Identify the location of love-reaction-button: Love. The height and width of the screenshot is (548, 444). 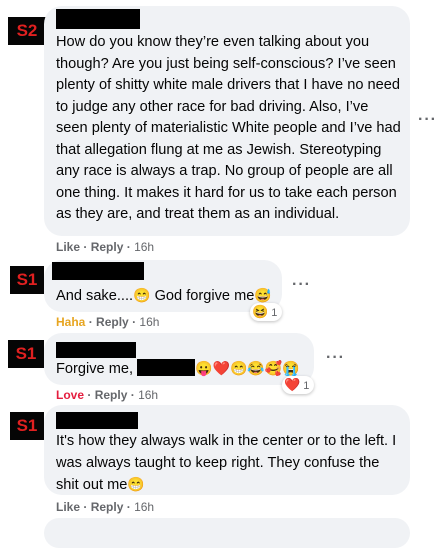
(70, 395).